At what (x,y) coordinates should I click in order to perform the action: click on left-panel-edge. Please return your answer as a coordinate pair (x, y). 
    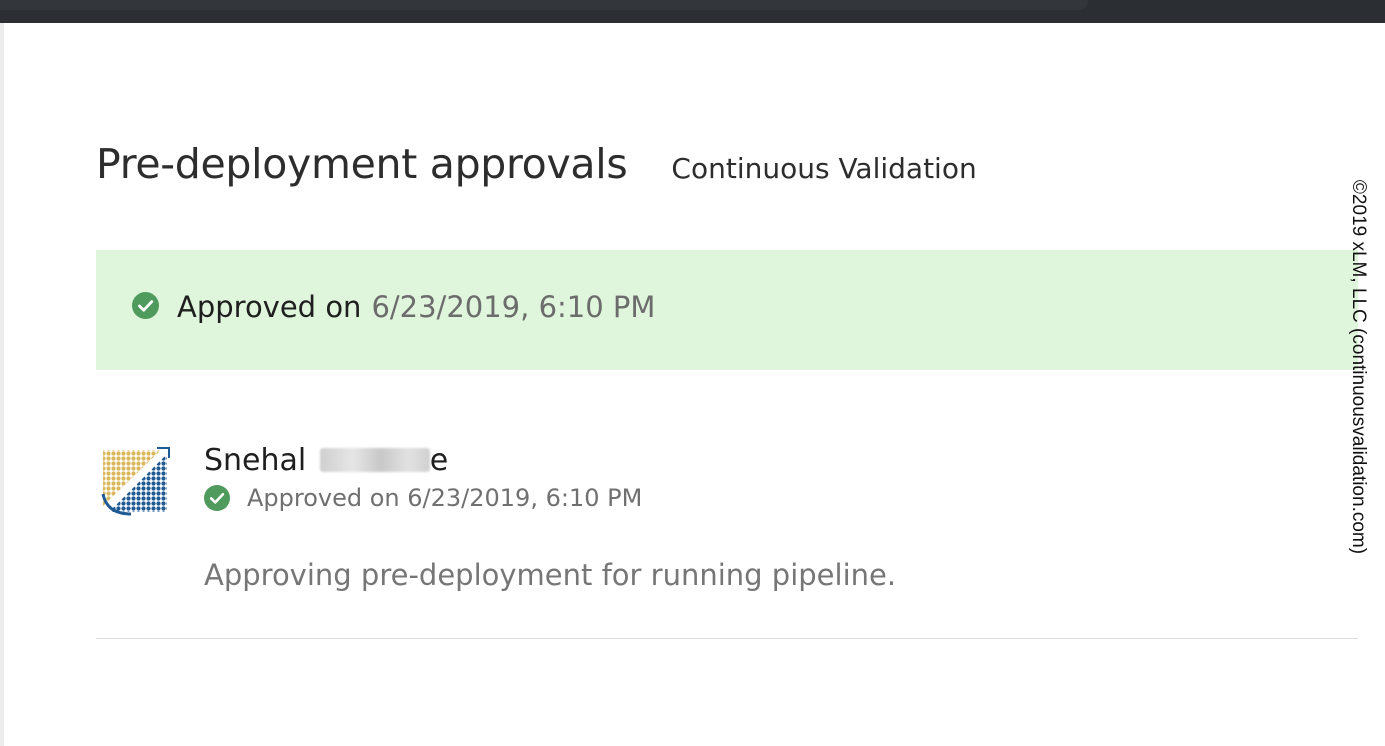
    Looking at the image, I should click on (2, 384).